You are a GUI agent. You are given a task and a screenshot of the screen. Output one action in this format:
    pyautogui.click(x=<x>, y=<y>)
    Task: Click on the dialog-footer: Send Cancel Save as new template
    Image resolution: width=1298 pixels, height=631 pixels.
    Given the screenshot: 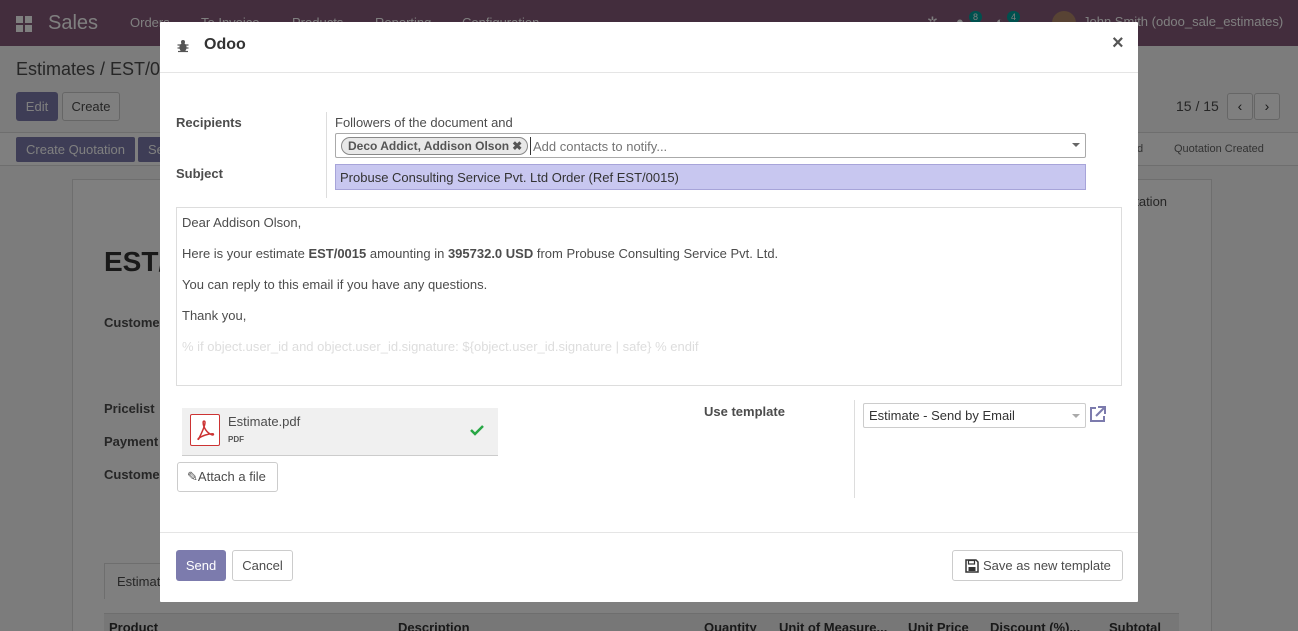 What is the action you would take?
    pyautogui.click(x=649, y=567)
    